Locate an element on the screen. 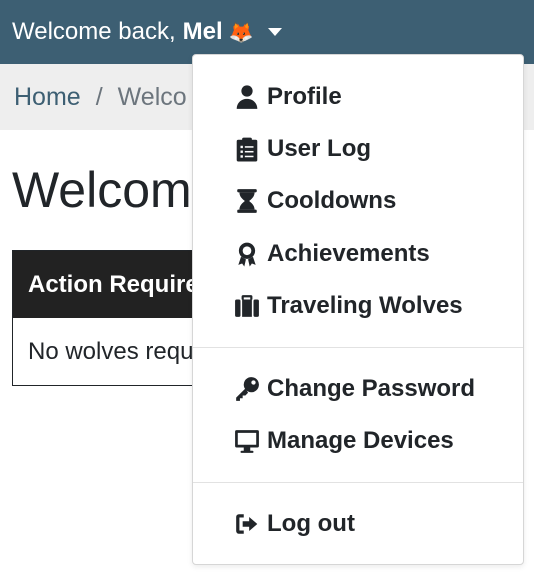  clipboard-list-icon is located at coordinates (247, 149).